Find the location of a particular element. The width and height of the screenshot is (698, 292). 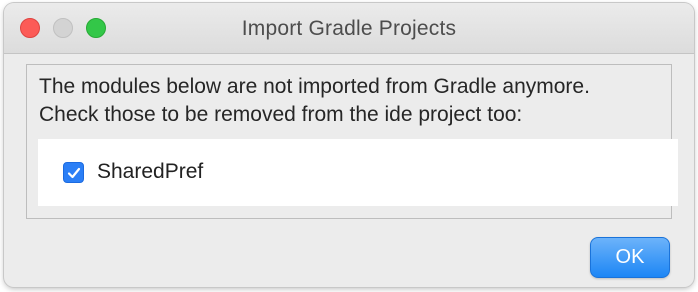

checkmark-icon is located at coordinates (74, 173).